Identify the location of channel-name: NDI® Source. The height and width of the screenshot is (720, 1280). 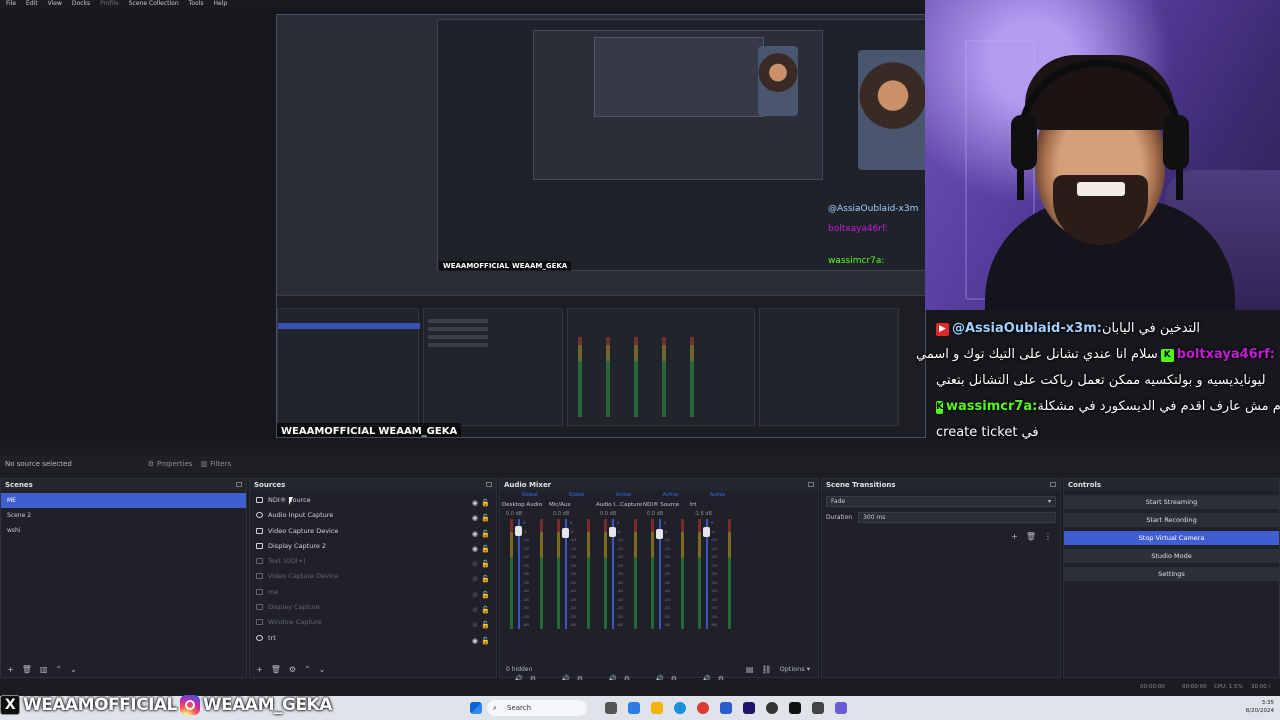
(666, 505).